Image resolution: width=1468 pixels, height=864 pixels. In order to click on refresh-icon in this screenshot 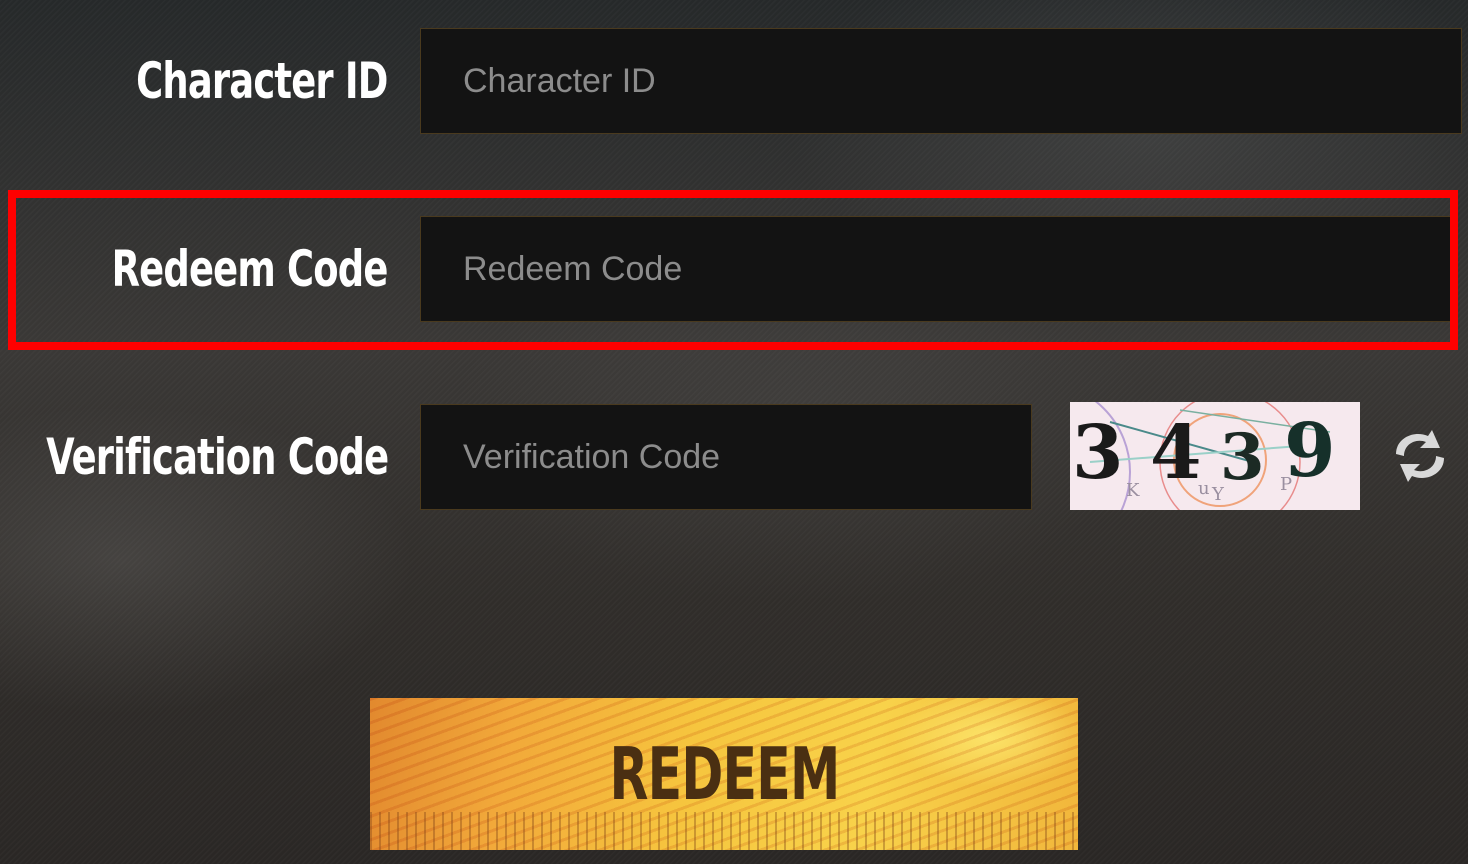, I will do `click(1420, 456)`.